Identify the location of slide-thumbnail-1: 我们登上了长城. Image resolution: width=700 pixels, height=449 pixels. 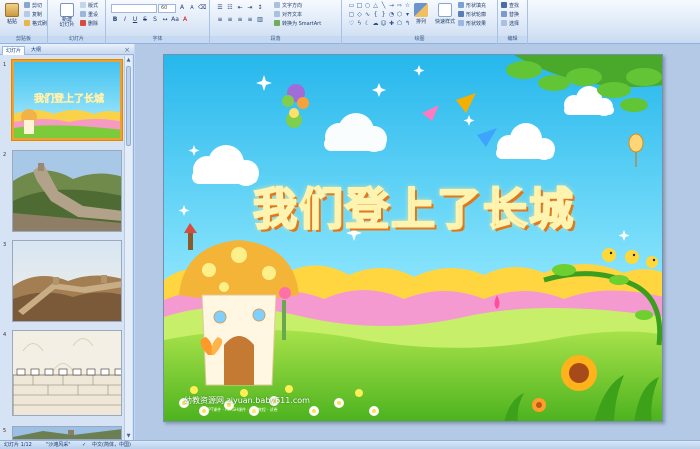
(67, 100).